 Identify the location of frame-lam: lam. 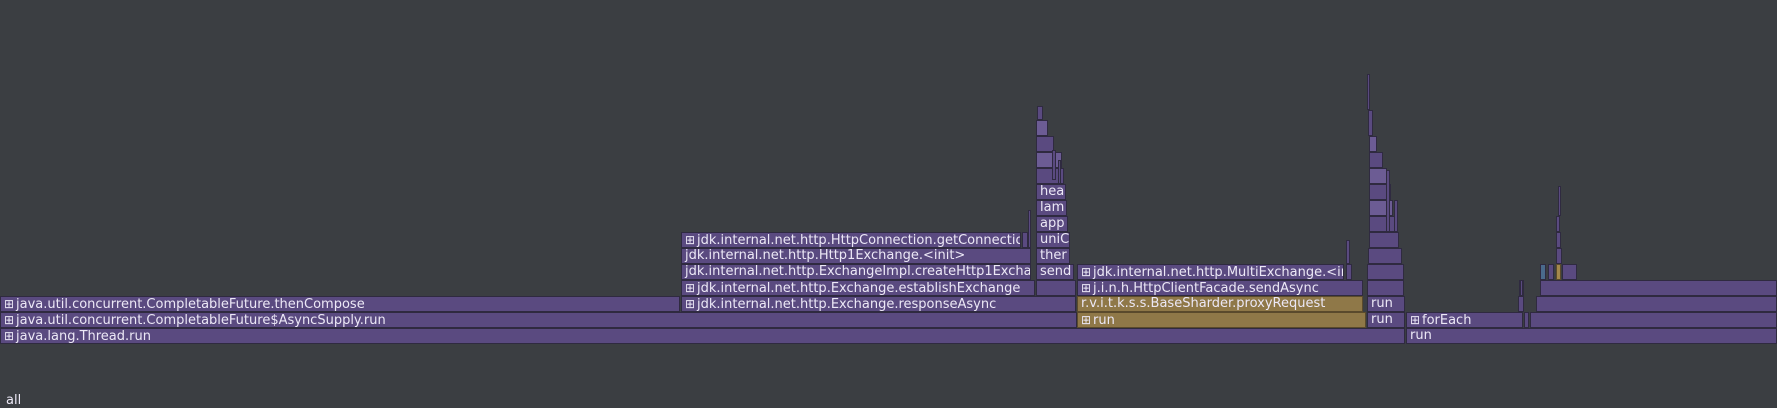
(1051, 208).